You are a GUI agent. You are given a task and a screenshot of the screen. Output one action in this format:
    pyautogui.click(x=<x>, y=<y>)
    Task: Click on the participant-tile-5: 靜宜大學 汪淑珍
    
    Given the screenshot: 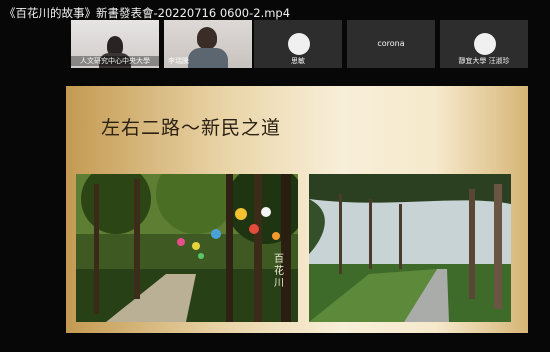 What is the action you would take?
    pyautogui.click(x=484, y=44)
    